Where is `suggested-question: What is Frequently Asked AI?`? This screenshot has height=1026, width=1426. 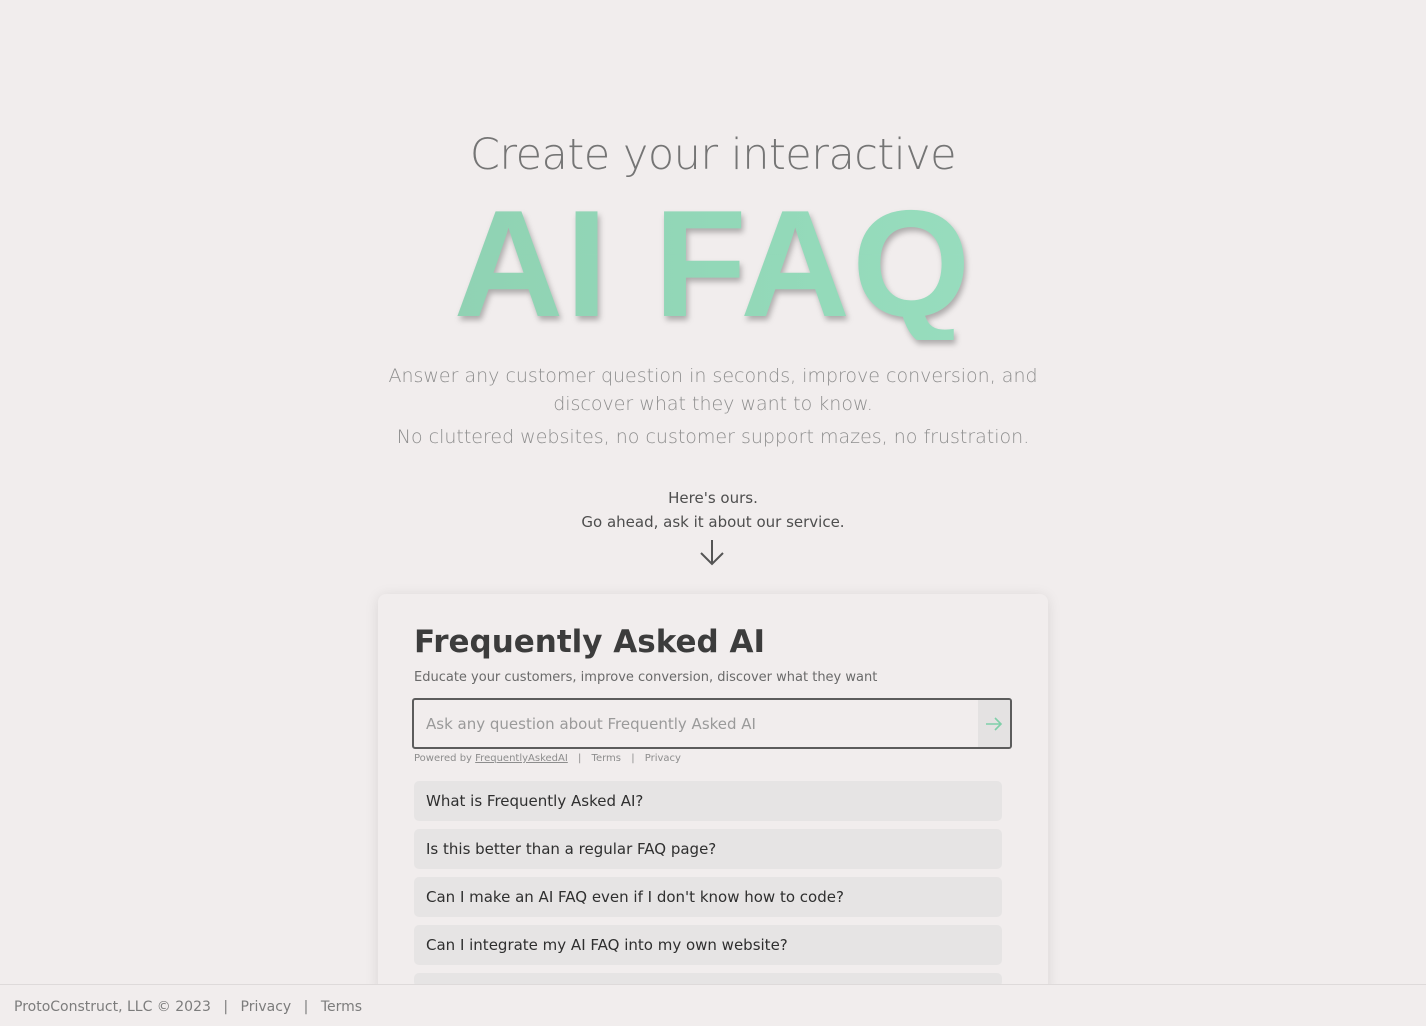
suggested-question: What is Frequently Asked AI? is located at coordinates (708, 801).